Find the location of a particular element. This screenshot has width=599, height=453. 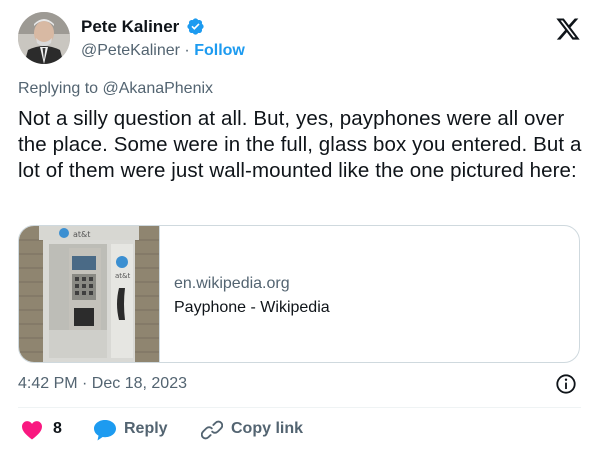

card-thumbnail: at&t at&t is located at coordinates (89, 294).